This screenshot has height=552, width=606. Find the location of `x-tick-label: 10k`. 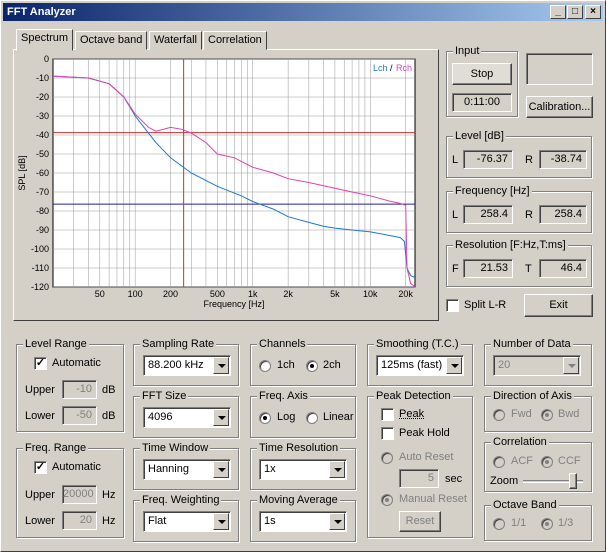

x-tick-label: 10k is located at coordinates (370, 294).